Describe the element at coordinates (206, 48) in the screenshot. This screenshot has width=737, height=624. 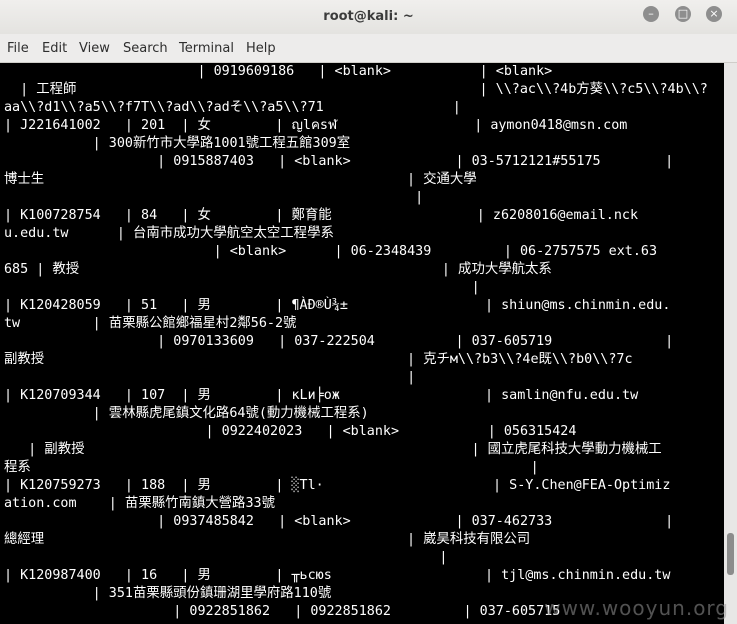
I see `menu-terminal: Terminal` at that location.